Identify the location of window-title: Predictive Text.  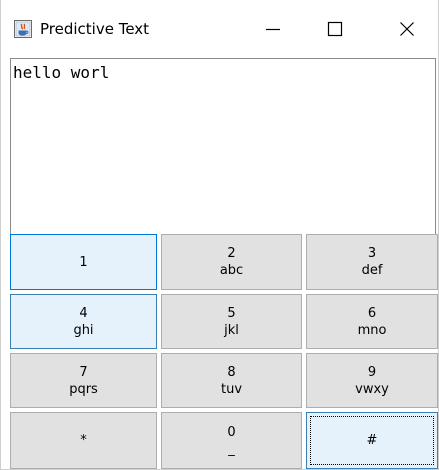
(95, 29).